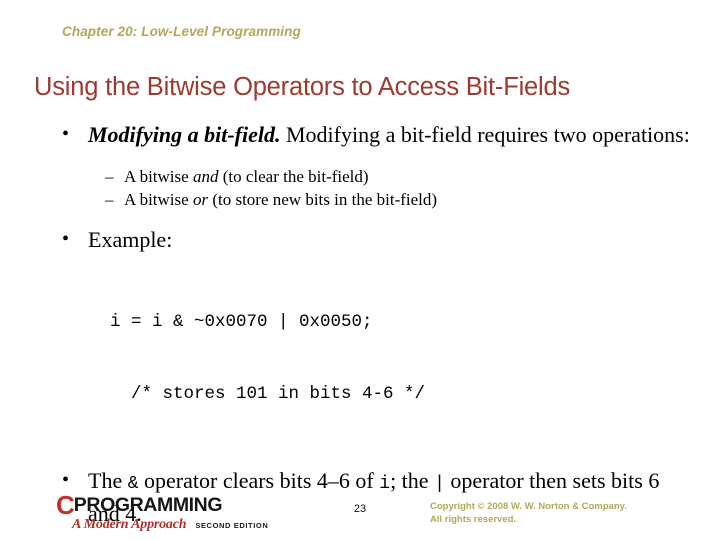 The image size is (720, 540). Describe the element at coordinates (268, 394) in the screenshot. I see `code-line-2: /* stores 101 in bits 4-6 */` at that location.